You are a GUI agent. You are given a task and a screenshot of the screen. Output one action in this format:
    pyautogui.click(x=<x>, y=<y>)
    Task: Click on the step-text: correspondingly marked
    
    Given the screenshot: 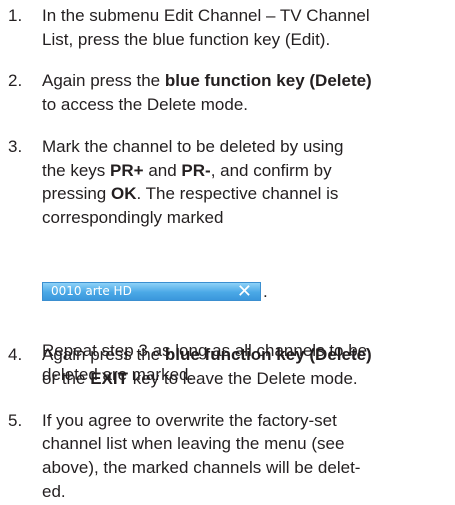 What is the action you would take?
    pyautogui.click(x=132, y=217)
    